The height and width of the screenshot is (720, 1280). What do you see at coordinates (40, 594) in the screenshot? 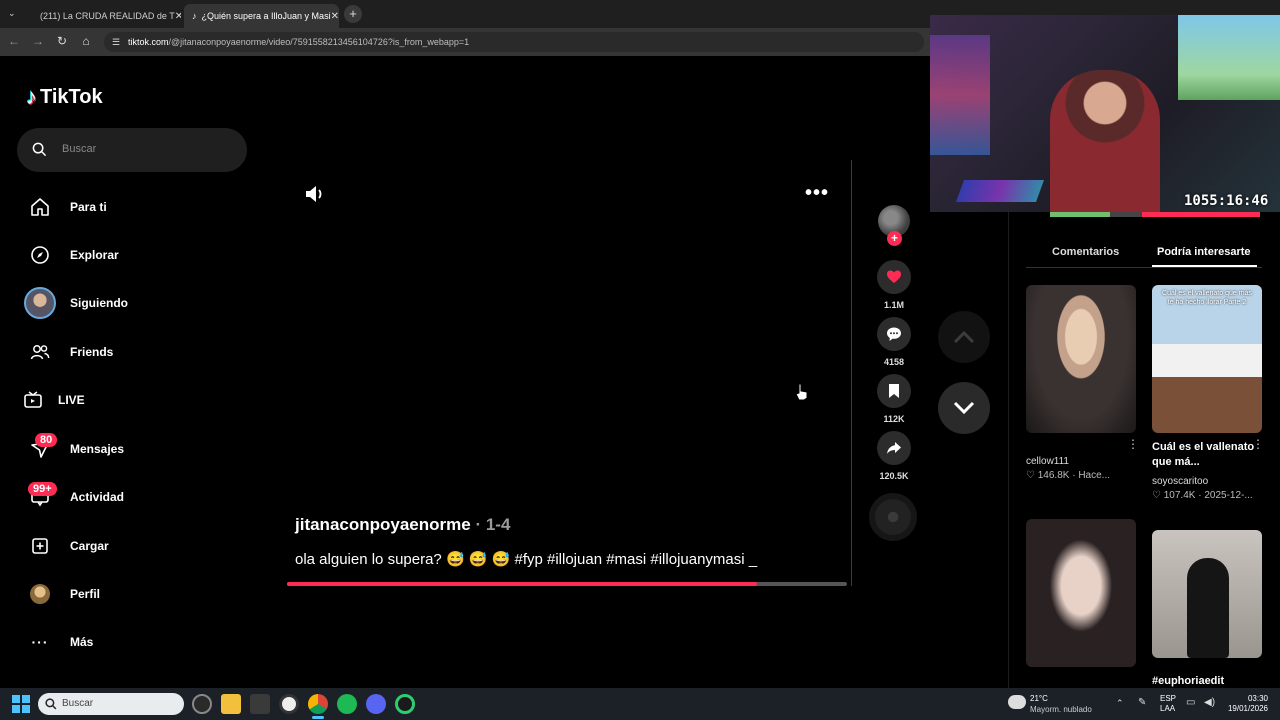
I see `profile-avatar` at bounding box center [40, 594].